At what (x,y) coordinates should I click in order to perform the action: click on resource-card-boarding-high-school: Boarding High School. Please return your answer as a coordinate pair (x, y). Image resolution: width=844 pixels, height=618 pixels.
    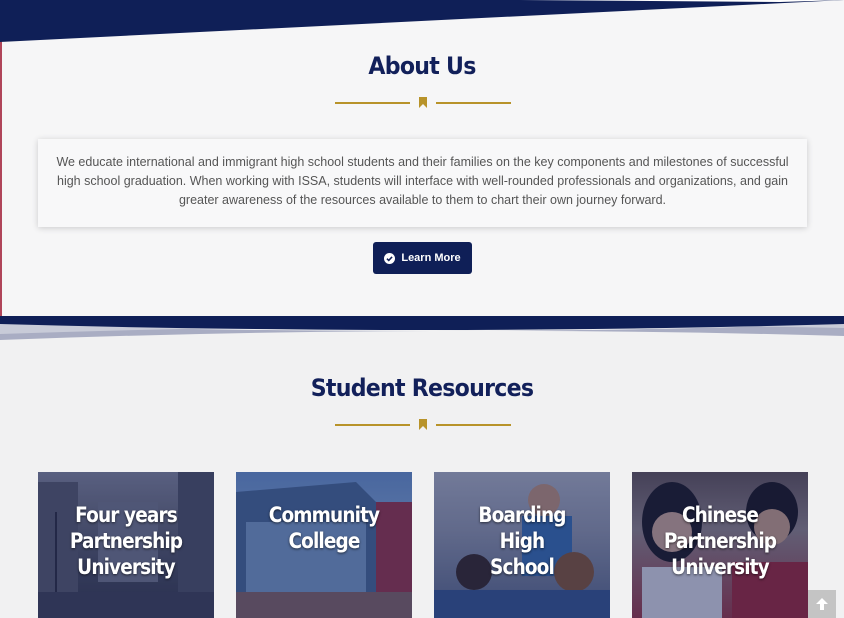
    Looking at the image, I should click on (522, 545).